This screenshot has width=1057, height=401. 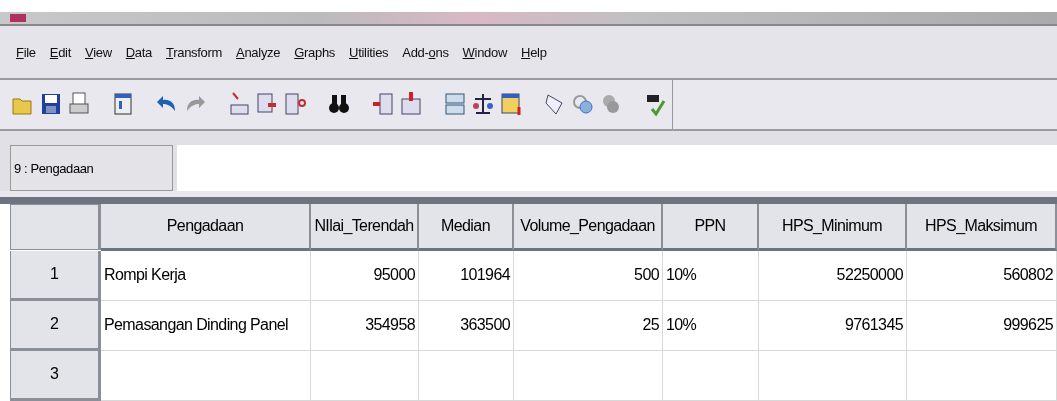 What do you see at coordinates (833, 227) in the screenshot?
I see `column-header: HPS_Minimum` at bounding box center [833, 227].